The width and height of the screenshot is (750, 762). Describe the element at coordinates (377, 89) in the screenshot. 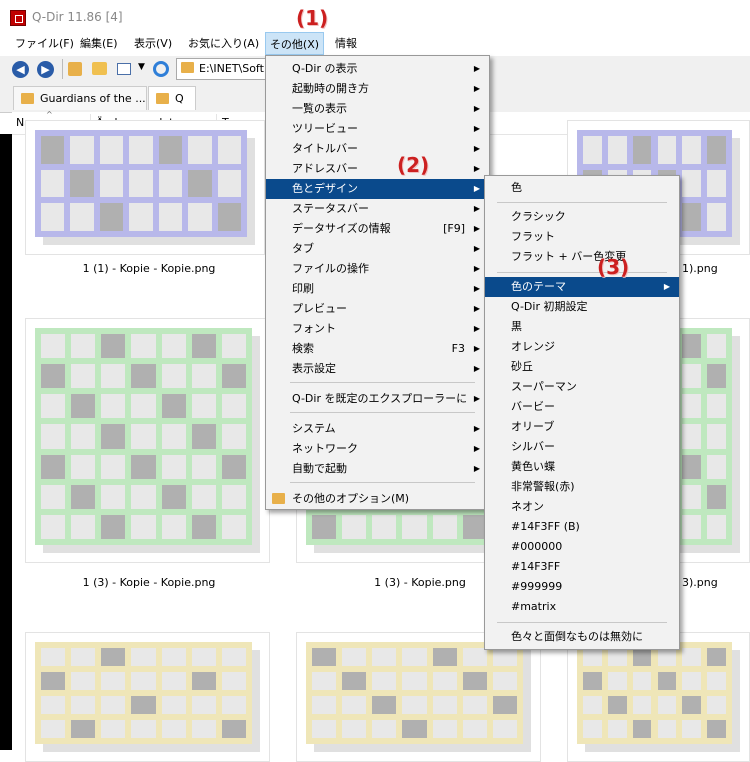

I see `menu-item-startup-mode: 起動時の開き方 ▶` at that location.